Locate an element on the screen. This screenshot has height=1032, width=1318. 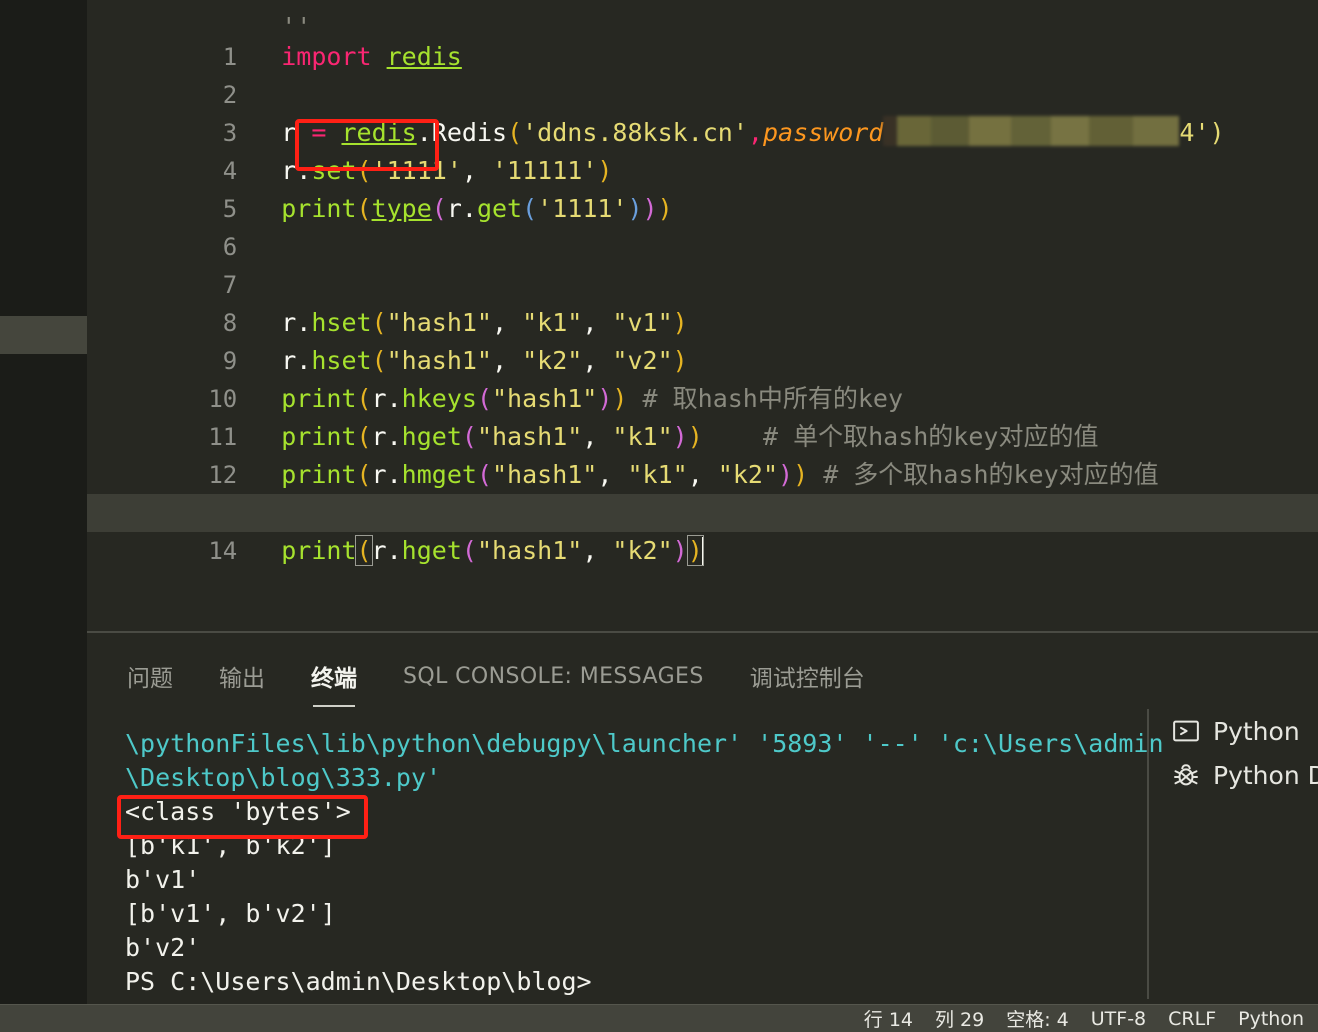
token-builtin-print: print is located at coordinates (319, 550).